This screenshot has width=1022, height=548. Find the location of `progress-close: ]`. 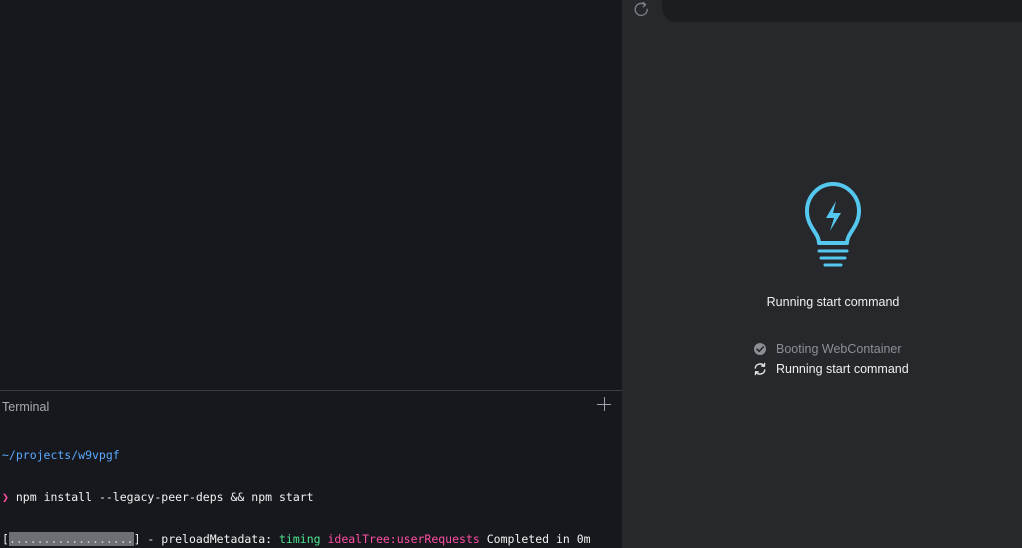

progress-close: ] is located at coordinates (137, 539).